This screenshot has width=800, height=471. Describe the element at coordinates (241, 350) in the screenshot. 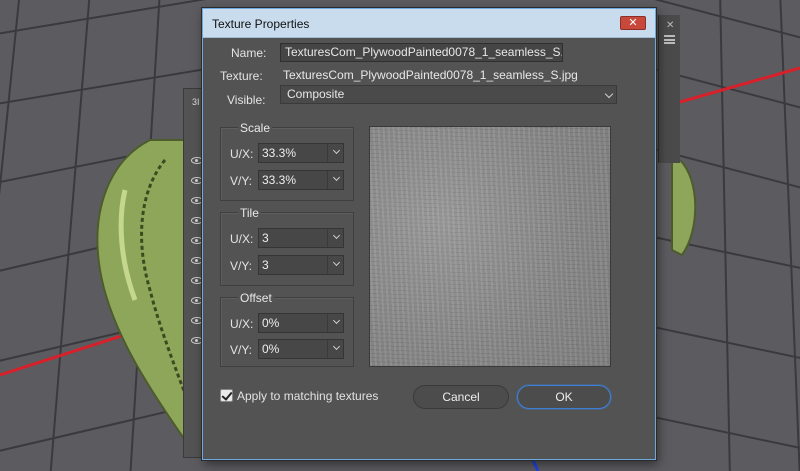

I see `offset-vy-label: V/Y:` at that location.